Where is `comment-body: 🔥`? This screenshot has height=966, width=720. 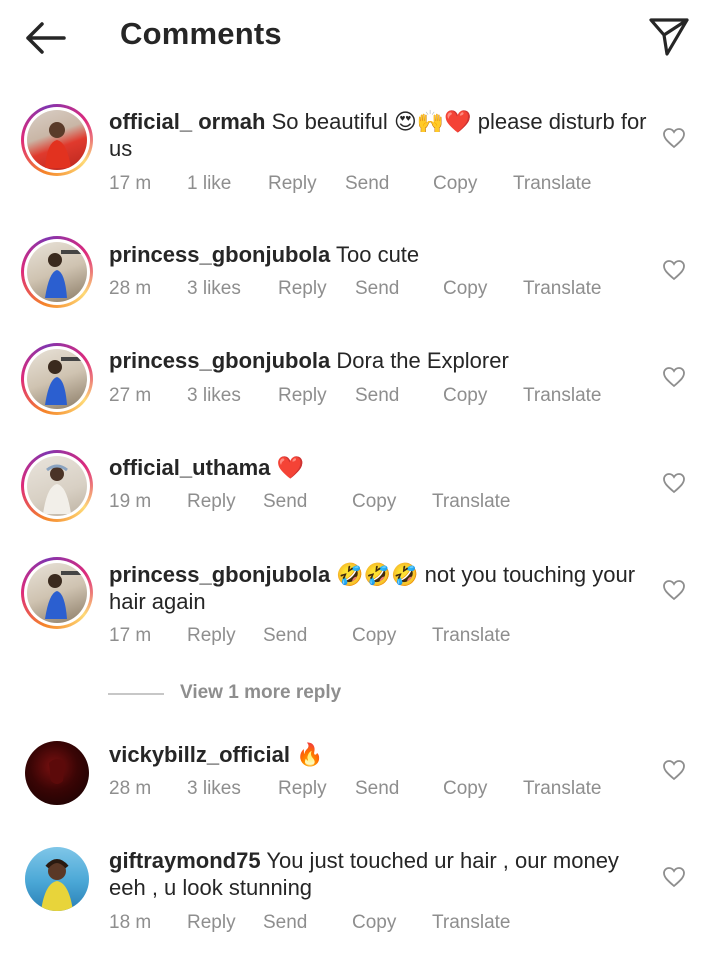
comment-body: 🔥 is located at coordinates (310, 754).